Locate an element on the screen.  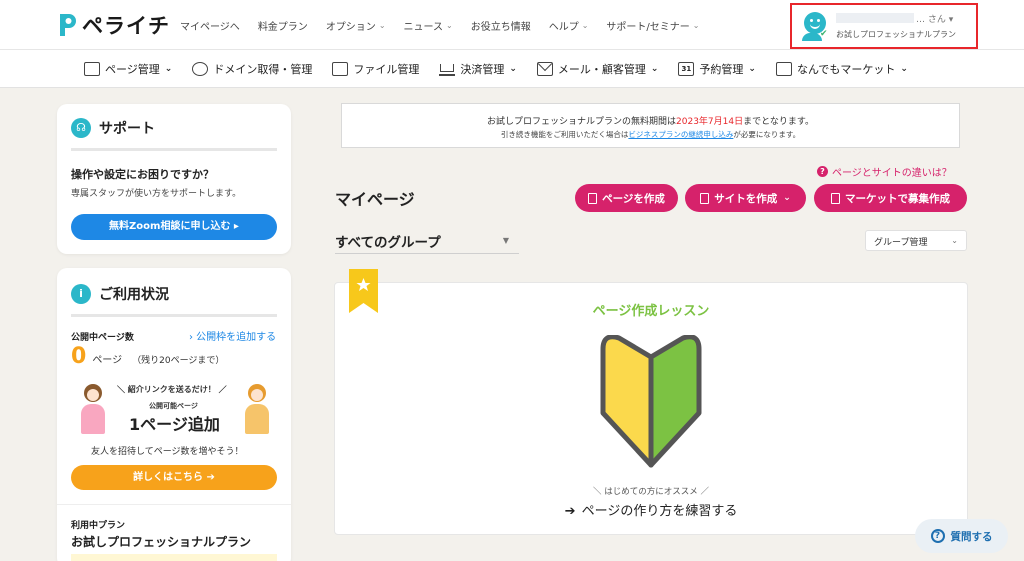
add-publish-slot-link: › 公開枠を追加する is located at coordinates (232, 335).